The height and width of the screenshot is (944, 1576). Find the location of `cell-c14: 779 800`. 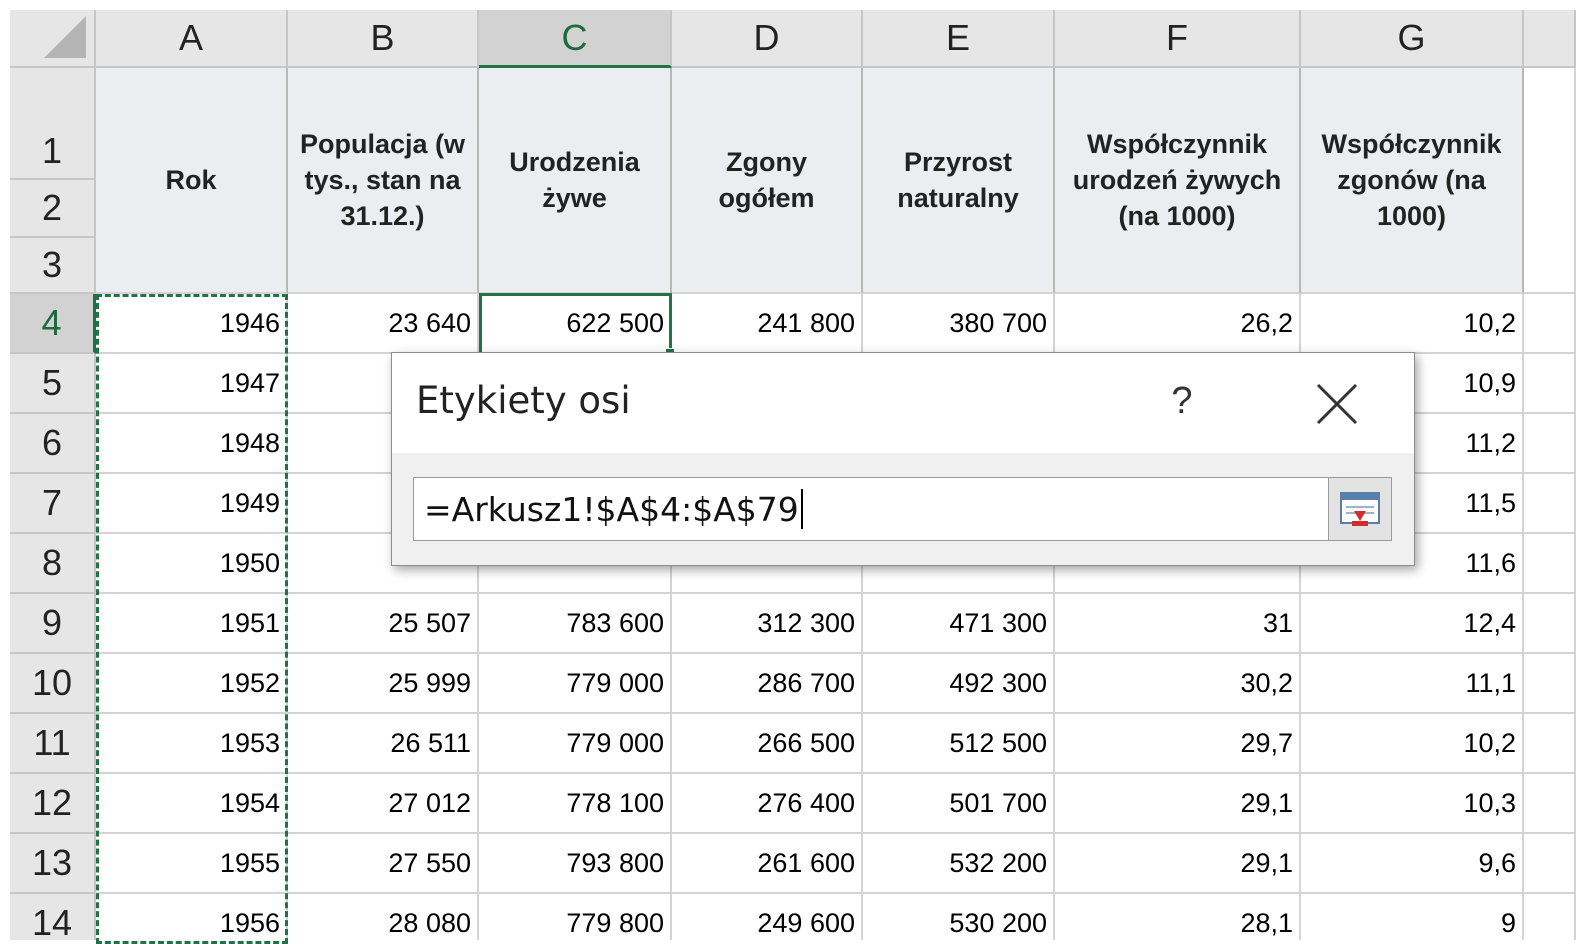

cell-c14: 779 800 is located at coordinates (575, 917).